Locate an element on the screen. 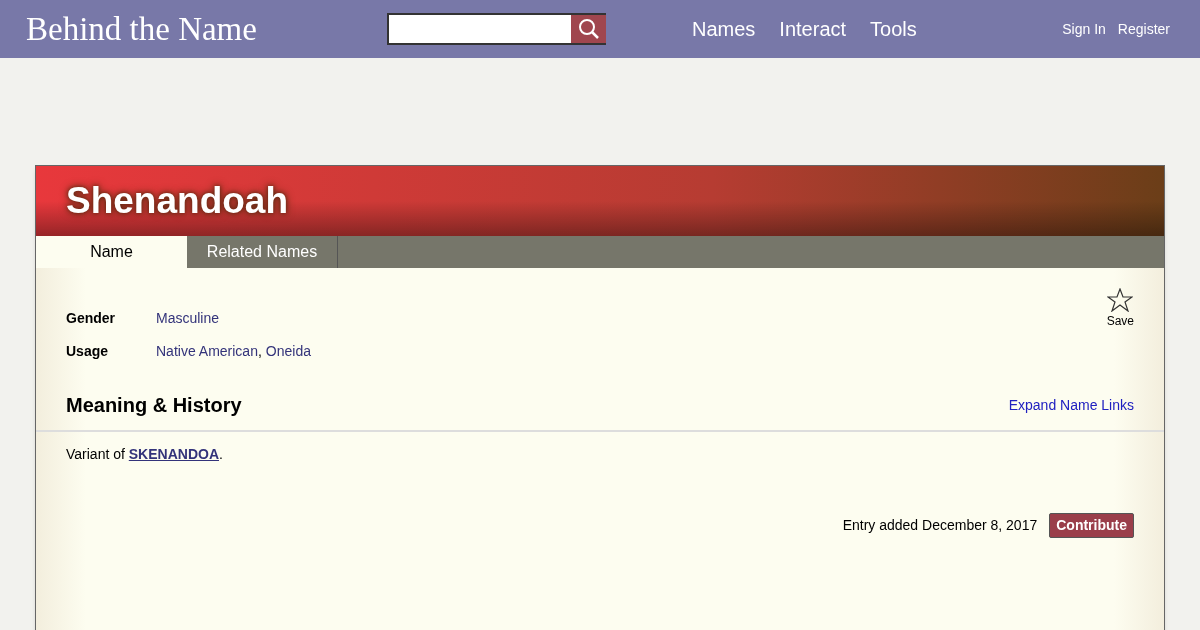 The image size is (1200, 630). search-field is located at coordinates (496, 29).